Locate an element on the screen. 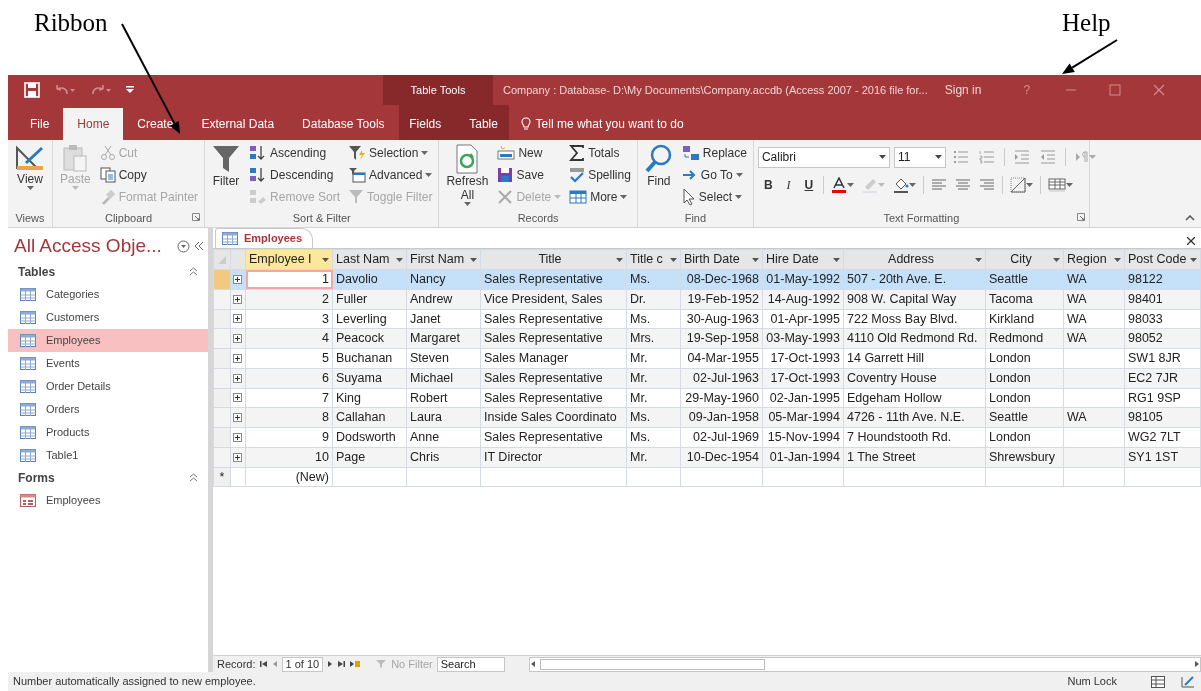  descending-button: Descending is located at coordinates (295, 175).